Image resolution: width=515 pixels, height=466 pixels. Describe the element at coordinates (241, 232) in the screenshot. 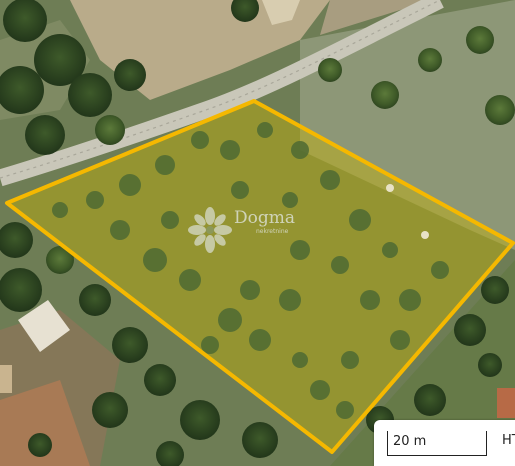

I see `watermark: Dogma nekretnine` at that location.